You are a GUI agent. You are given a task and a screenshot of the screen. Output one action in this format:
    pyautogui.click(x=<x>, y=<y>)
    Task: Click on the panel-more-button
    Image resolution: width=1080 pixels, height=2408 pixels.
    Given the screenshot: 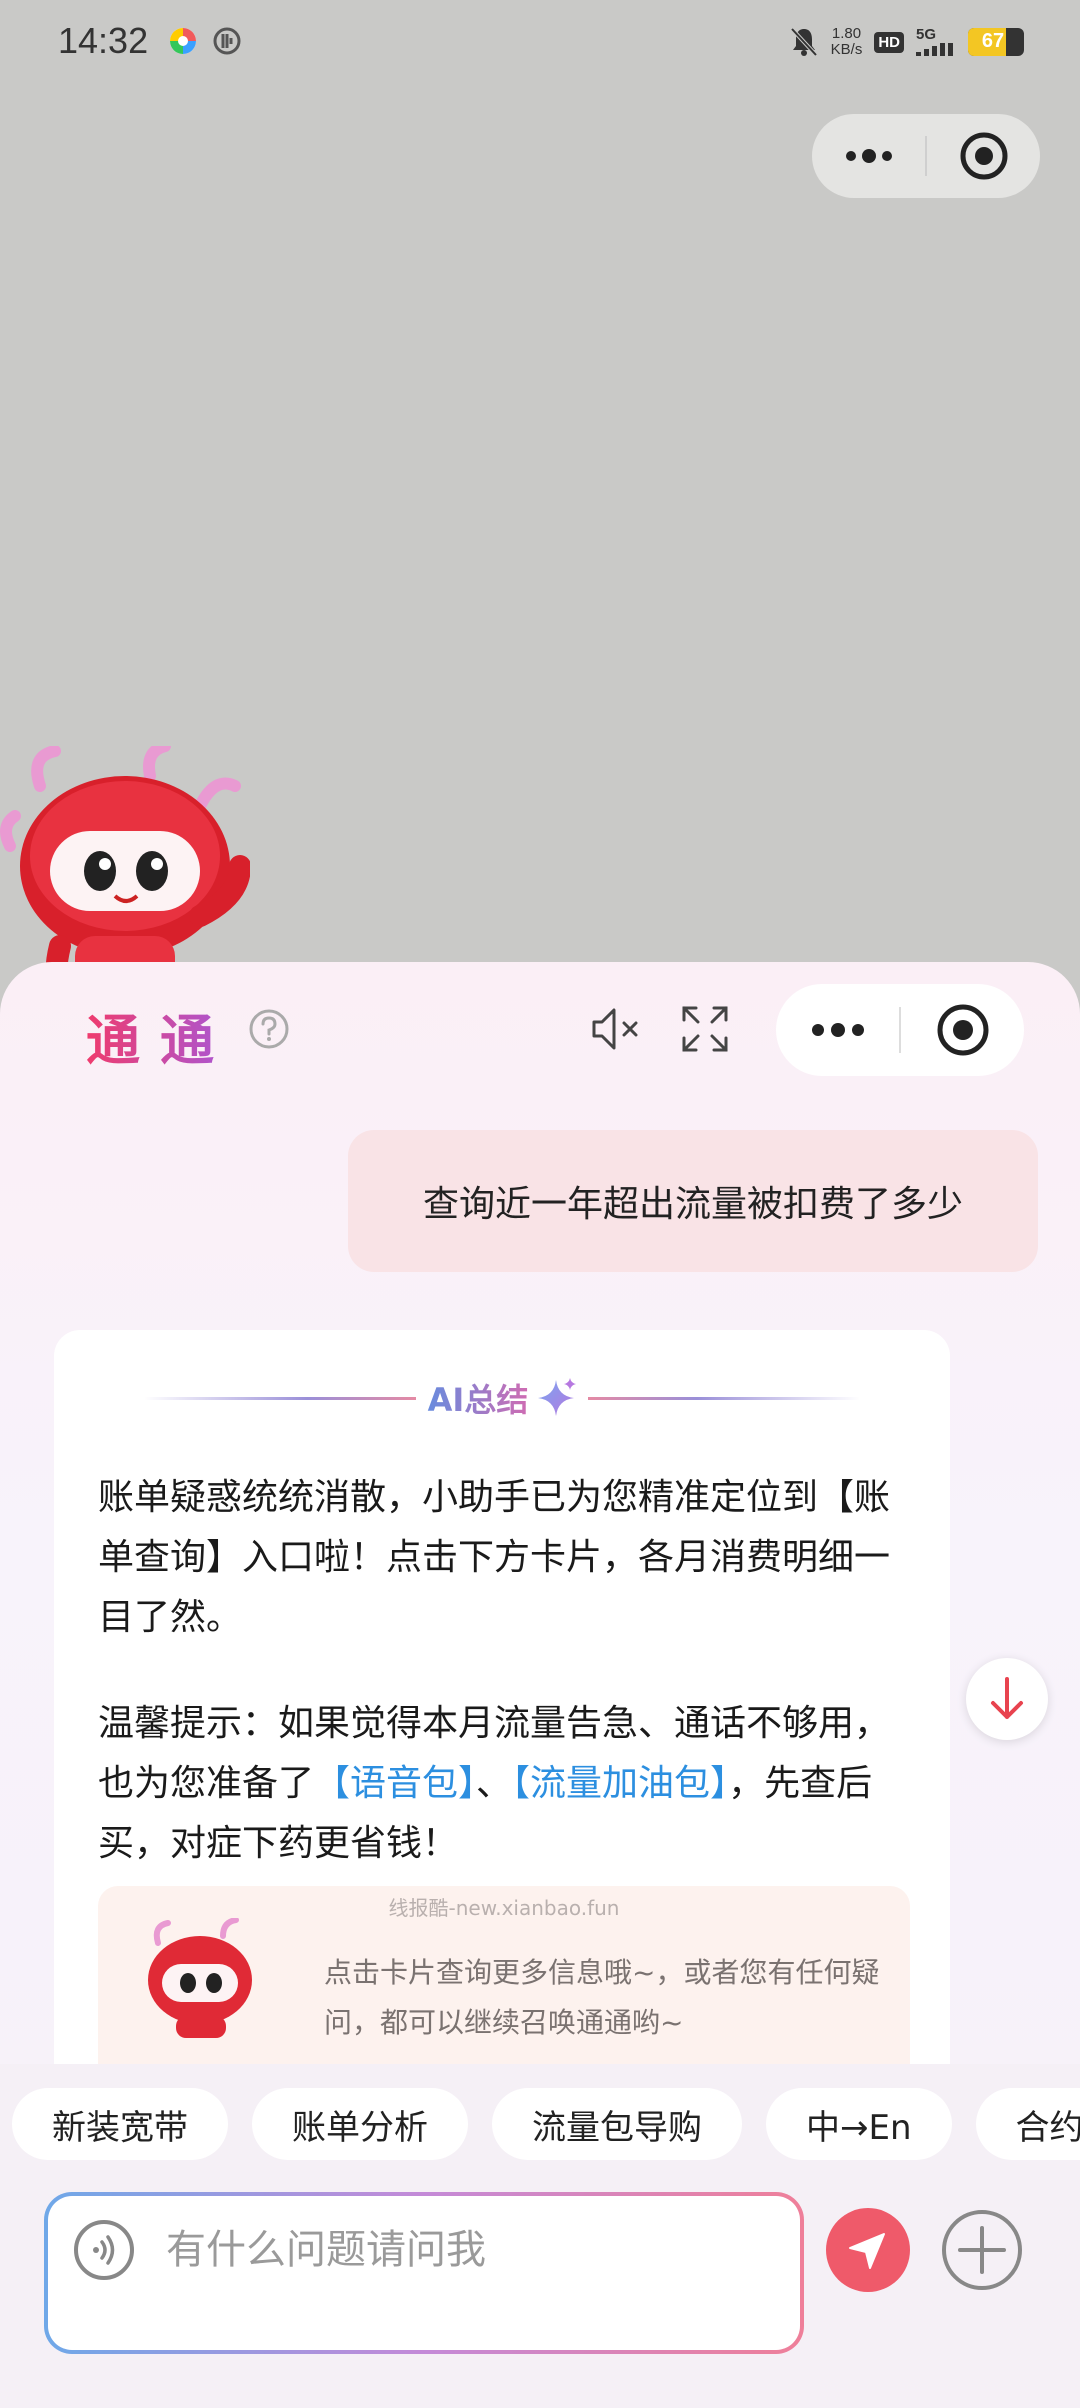 What is the action you would take?
    pyautogui.click(x=837, y=1030)
    